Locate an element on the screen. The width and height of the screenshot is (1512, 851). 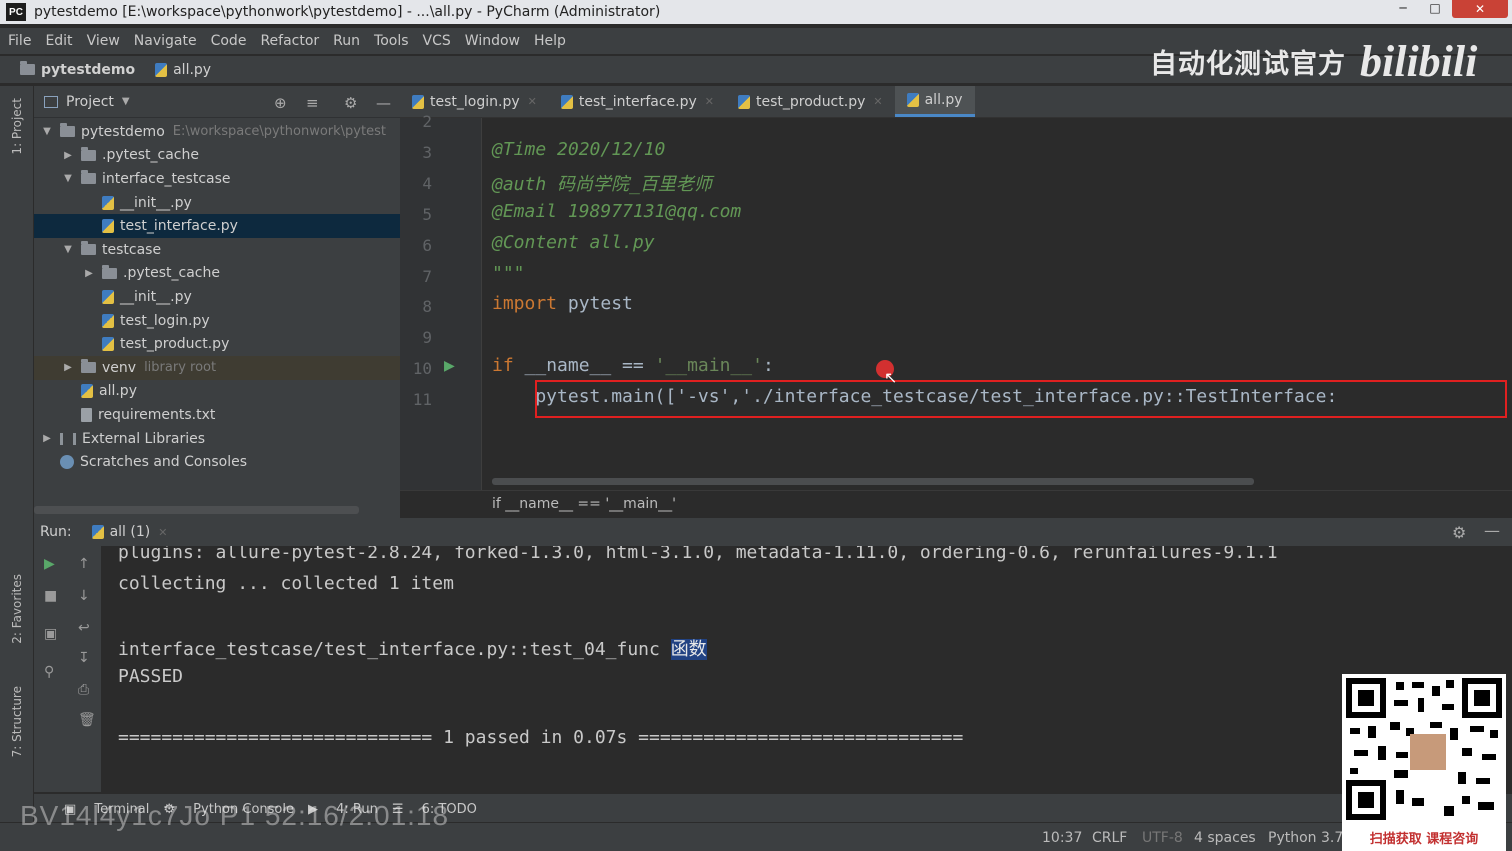
mouse-pointer-icon: ↖ is located at coordinates (891, 377).